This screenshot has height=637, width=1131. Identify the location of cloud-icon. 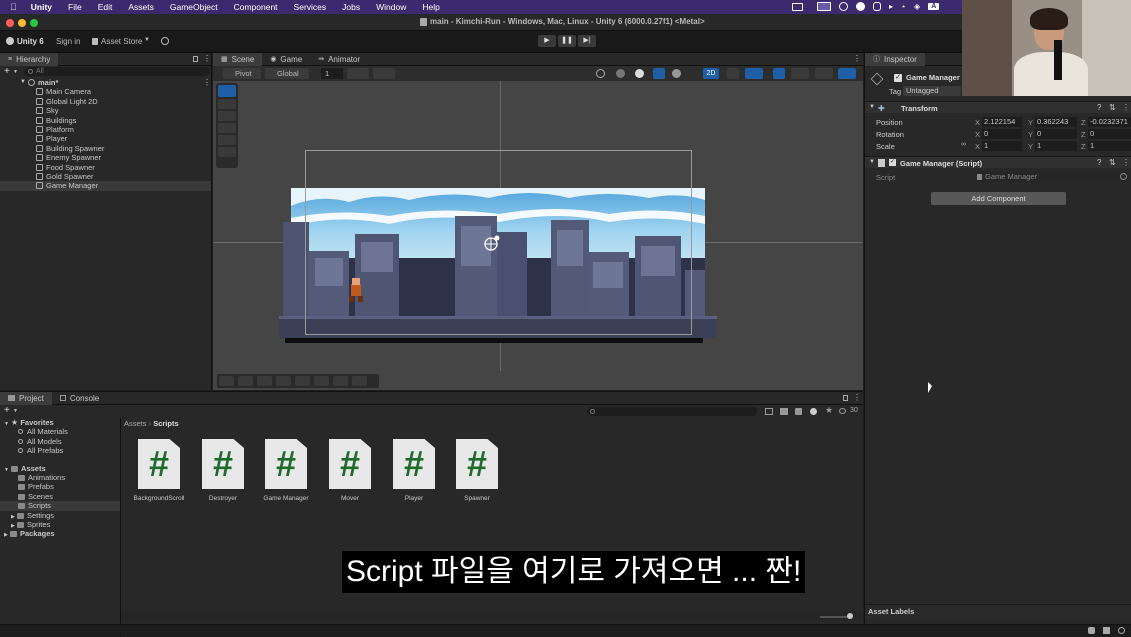
(165, 41).